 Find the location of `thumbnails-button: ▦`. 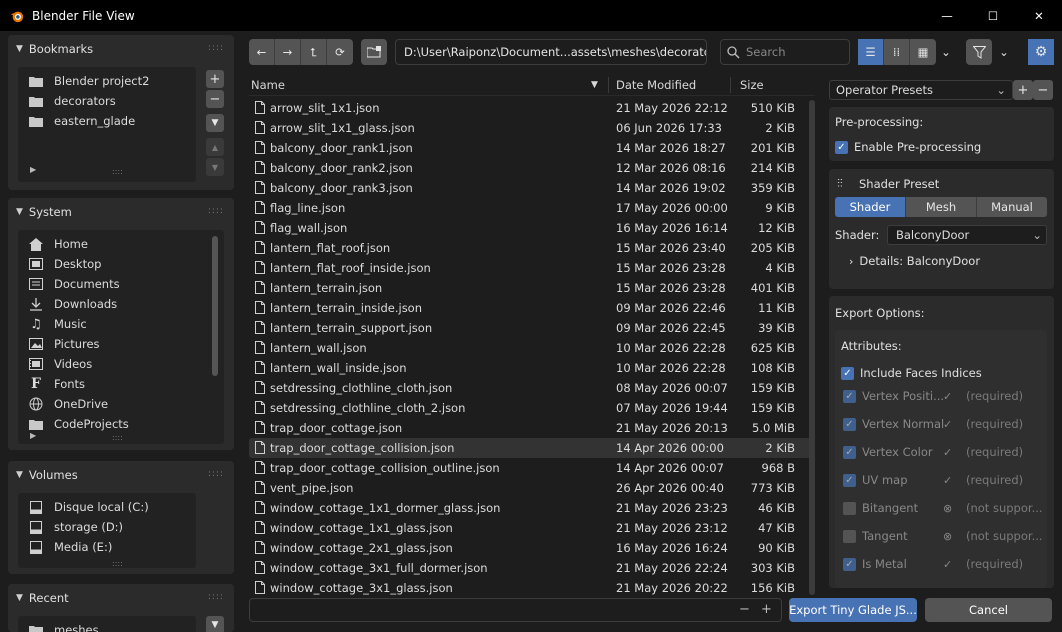

thumbnails-button: ▦ is located at coordinates (923, 52).